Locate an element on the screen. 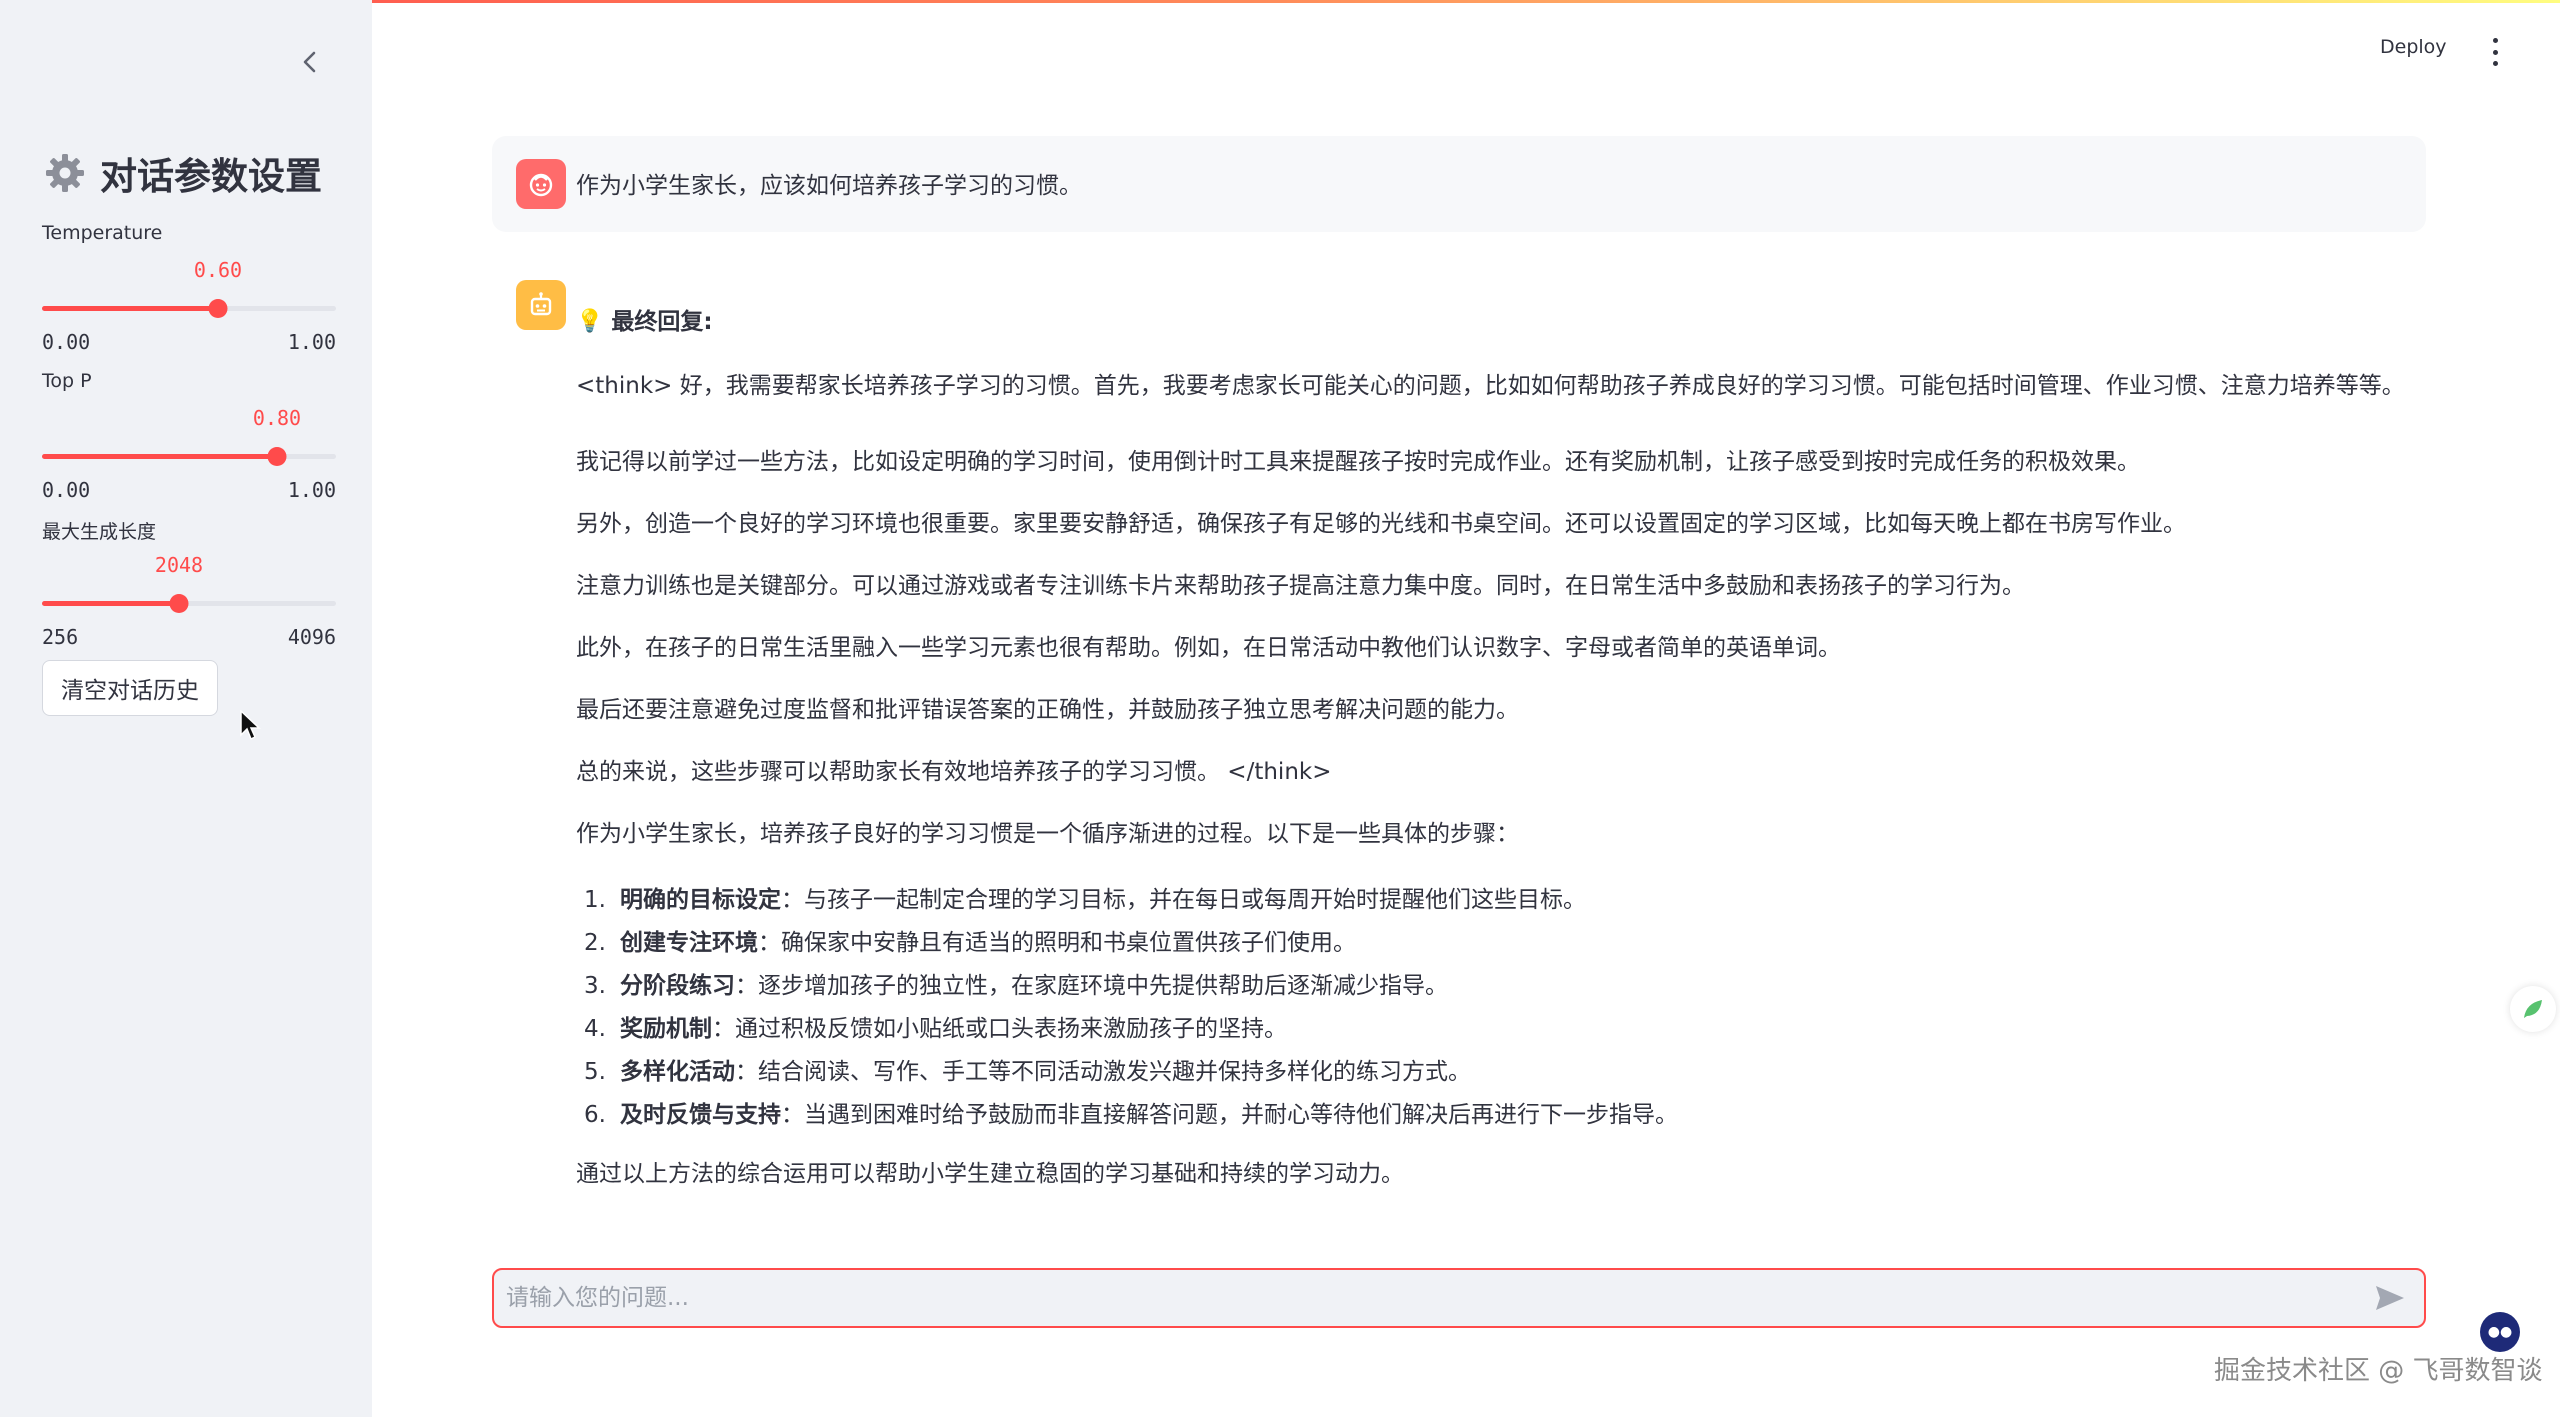  user-message-text: 作为小学生家长，应该如何培养孩子学习的习惯。 is located at coordinates (829, 186).